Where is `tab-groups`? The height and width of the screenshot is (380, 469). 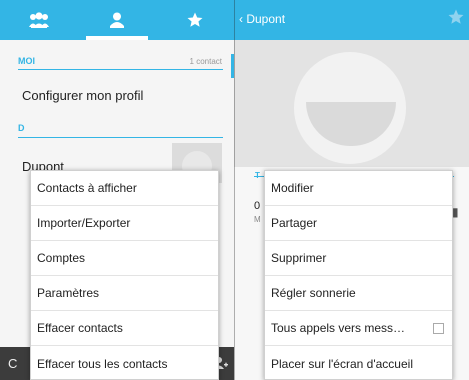
tab-groups is located at coordinates (39, 20).